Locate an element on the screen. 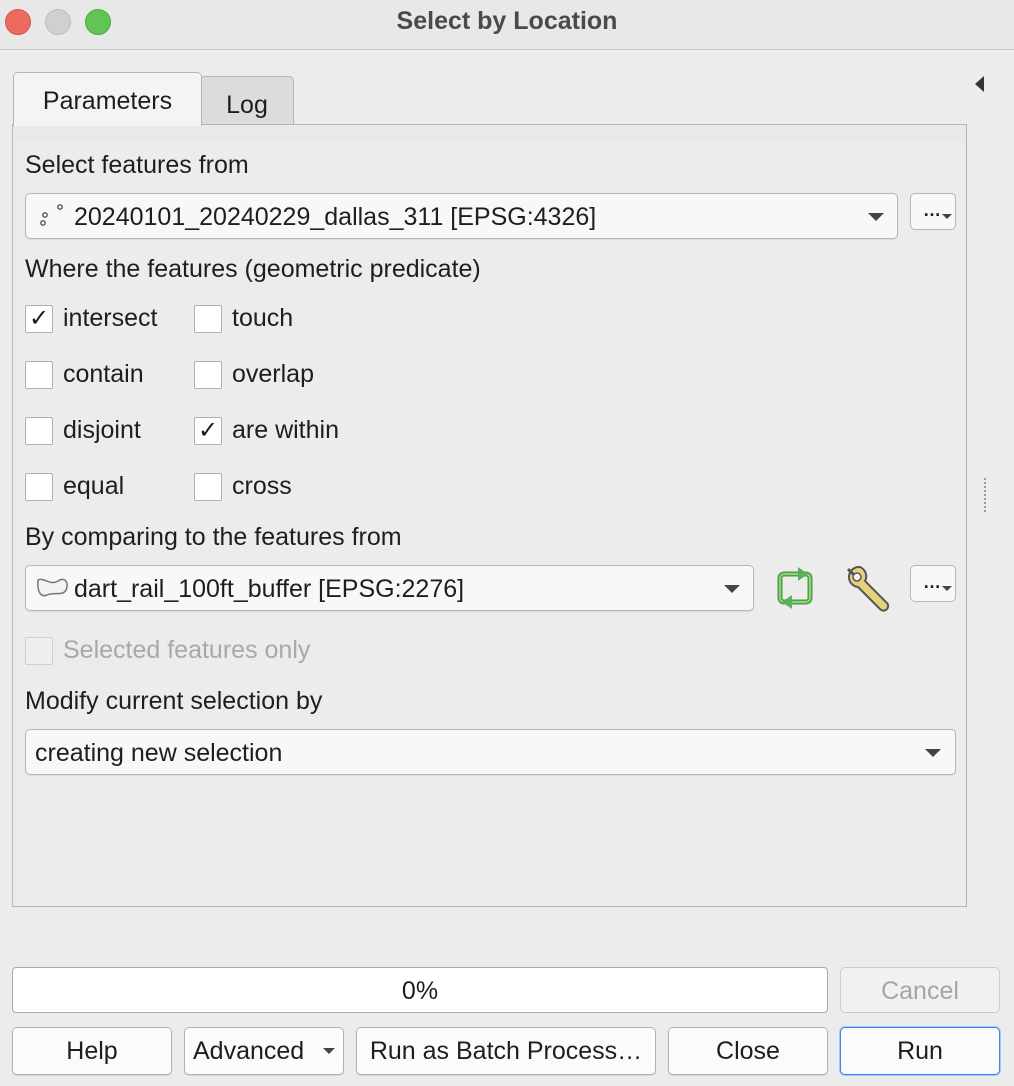 This screenshot has width=1014, height=1086. modify-selection-label: Modify current selection by is located at coordinates (174, 701).